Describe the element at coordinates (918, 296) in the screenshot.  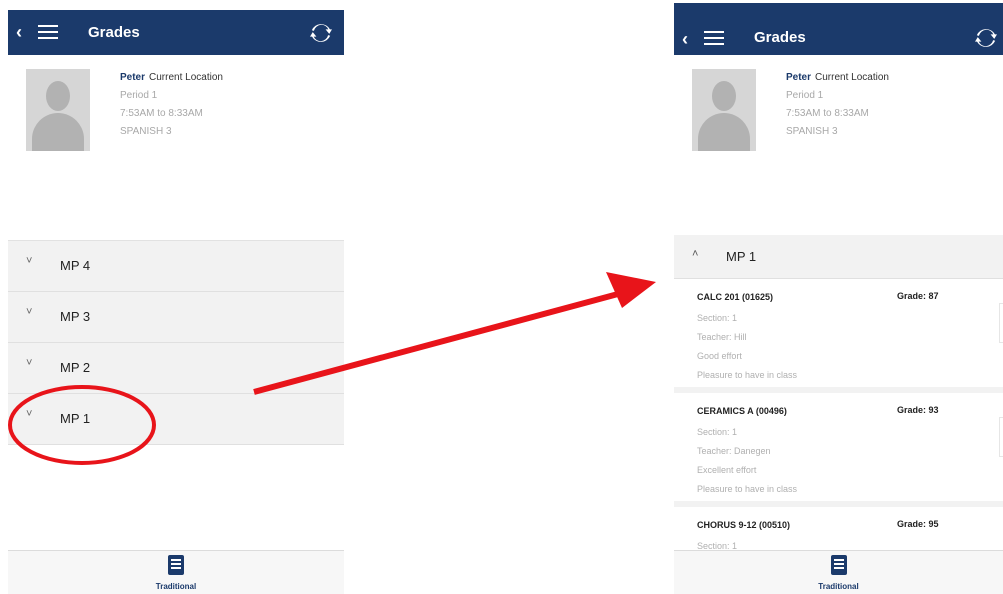
I see `course-grade: Grade: 87` at that location.